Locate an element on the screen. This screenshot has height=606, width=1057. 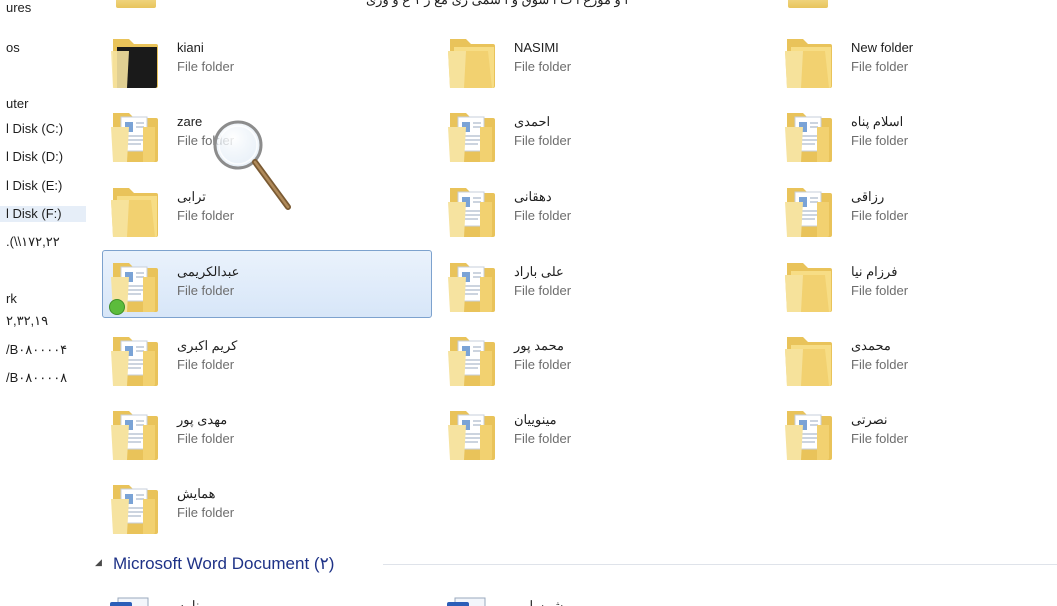
group-header-word-documents: ◢ Microsoft Word Document (۲) is located at coordinates (575, 564).